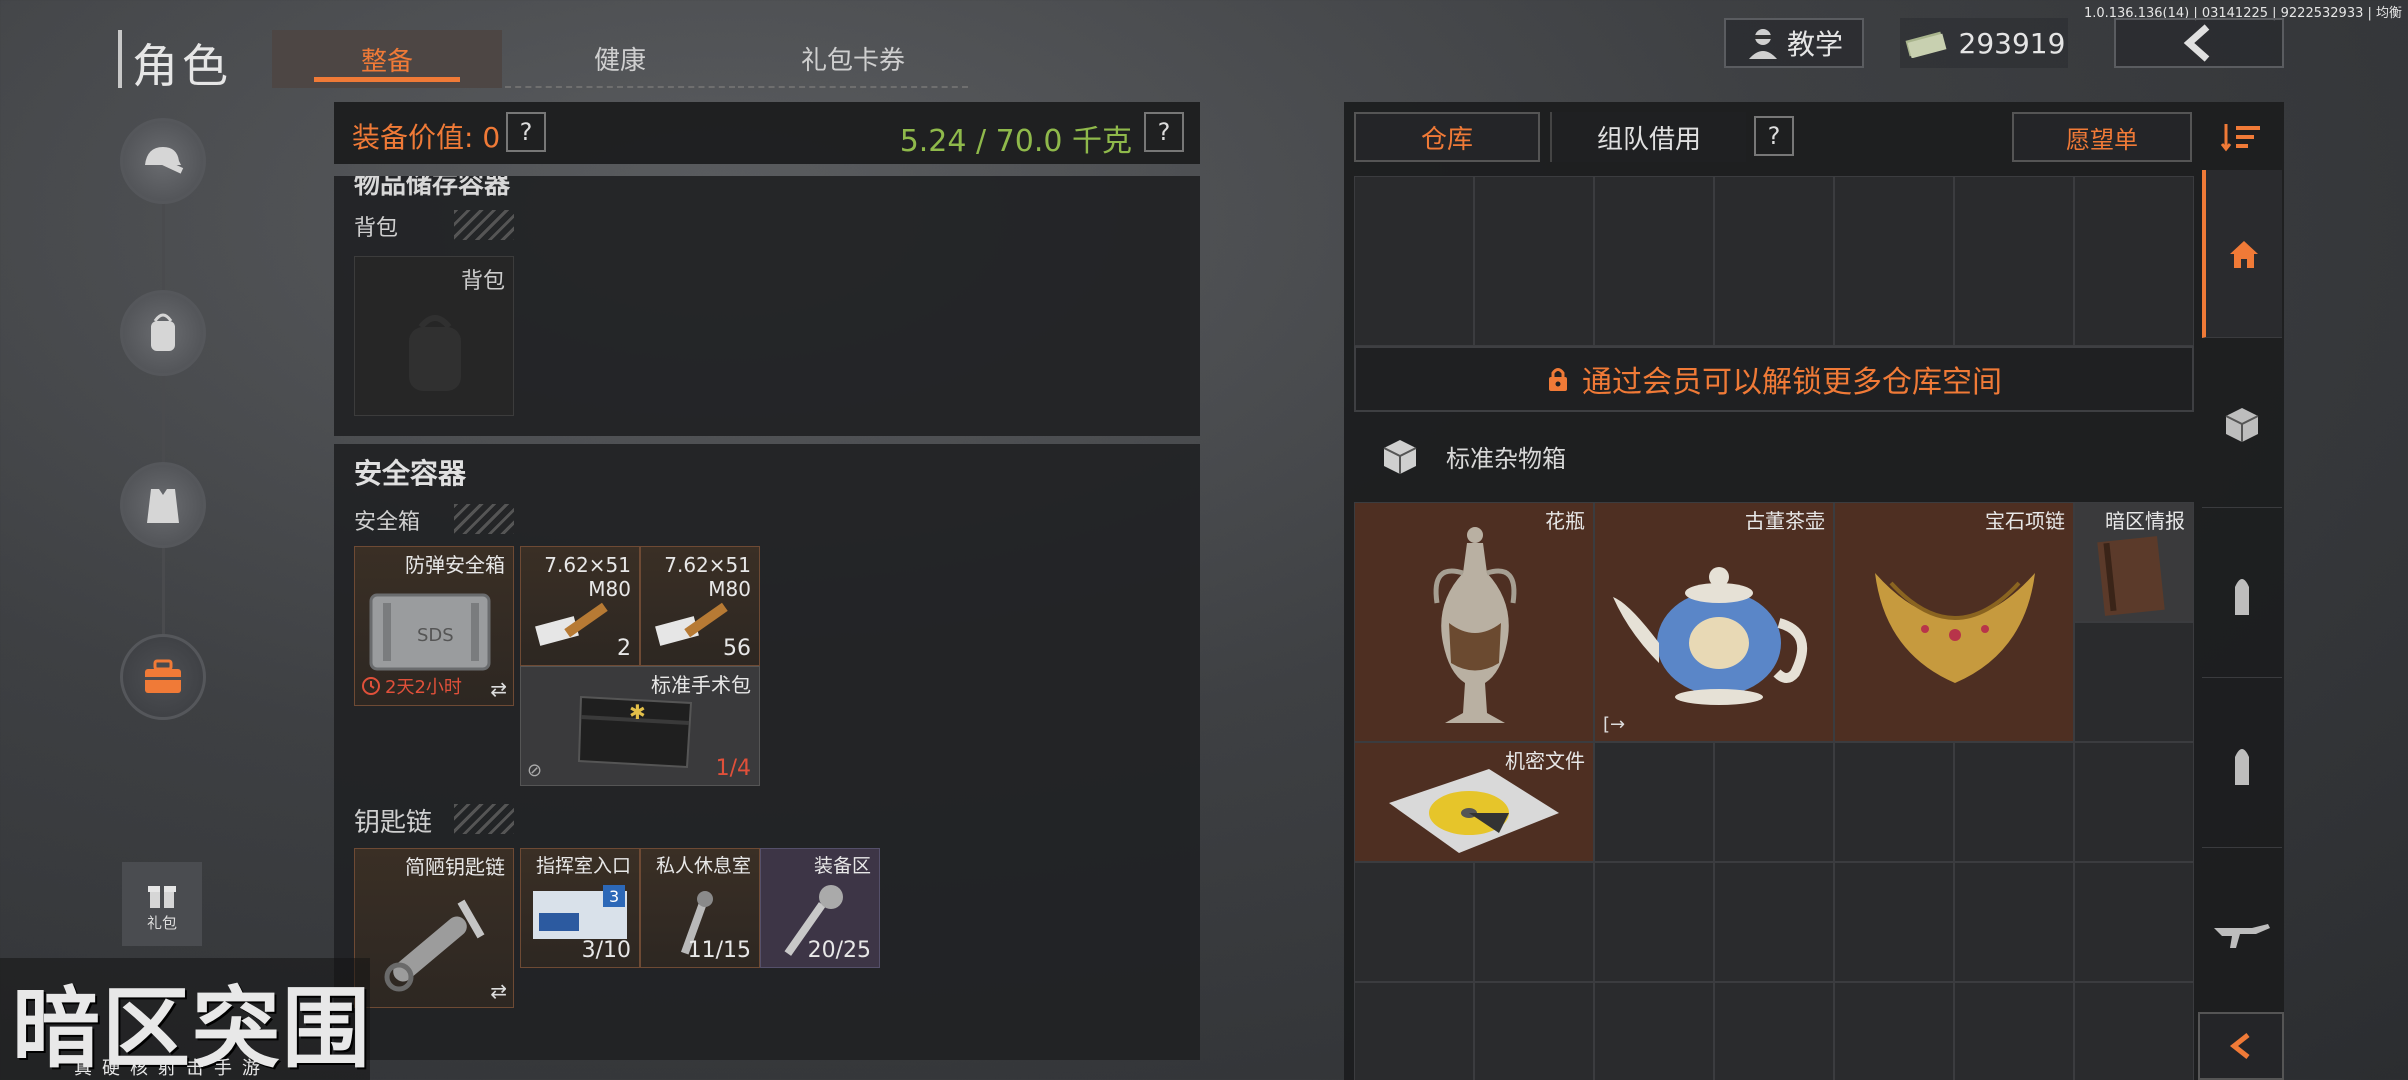 The width and height of the screenshot is (2408, 1080). I want to click on sidebar-item-vest, so click(163, 505).